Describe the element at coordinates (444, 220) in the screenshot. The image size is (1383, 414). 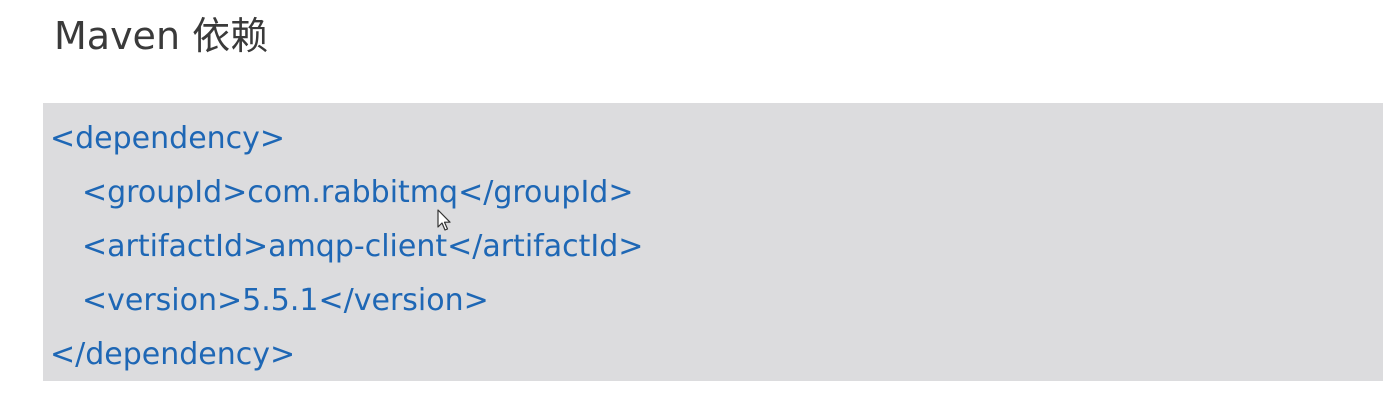
I see `mouse-pointer-icon` at that location.